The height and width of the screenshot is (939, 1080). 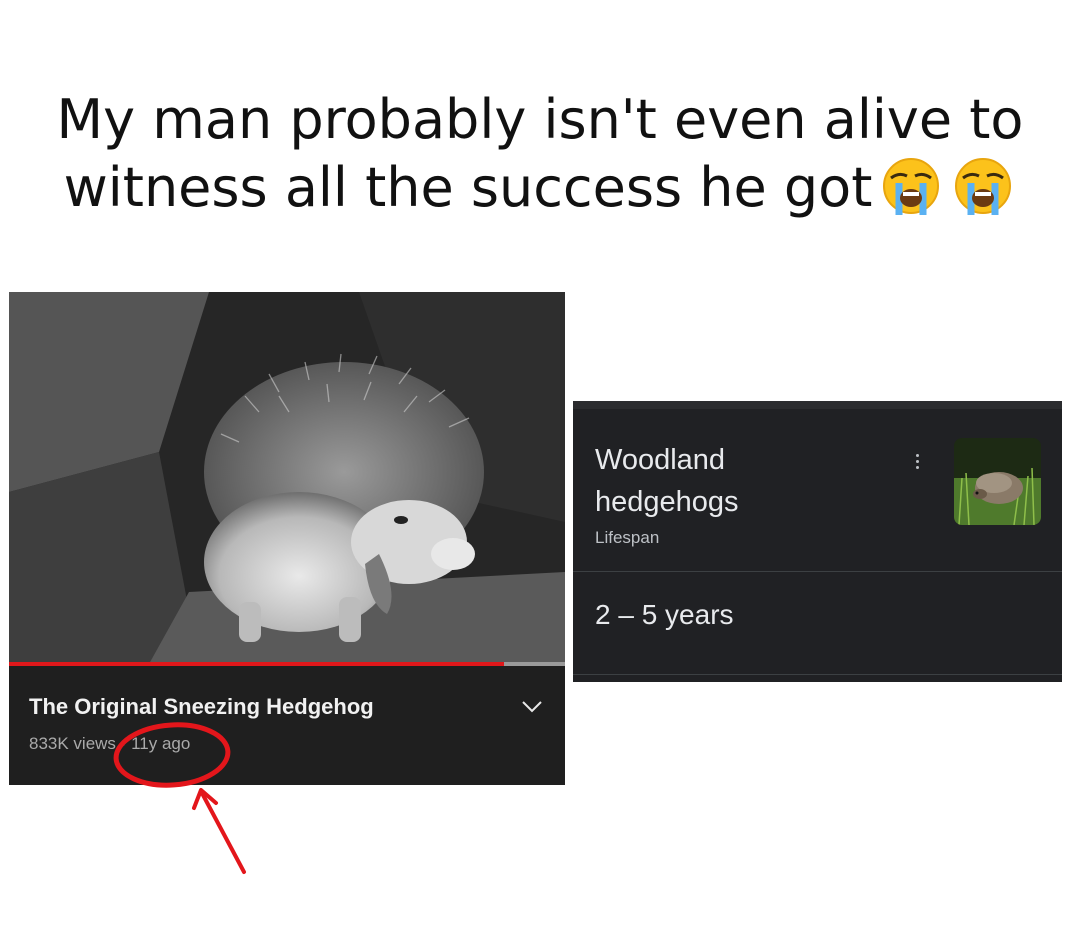 I want to click on more-options-icon, so click(x=917, y=463).